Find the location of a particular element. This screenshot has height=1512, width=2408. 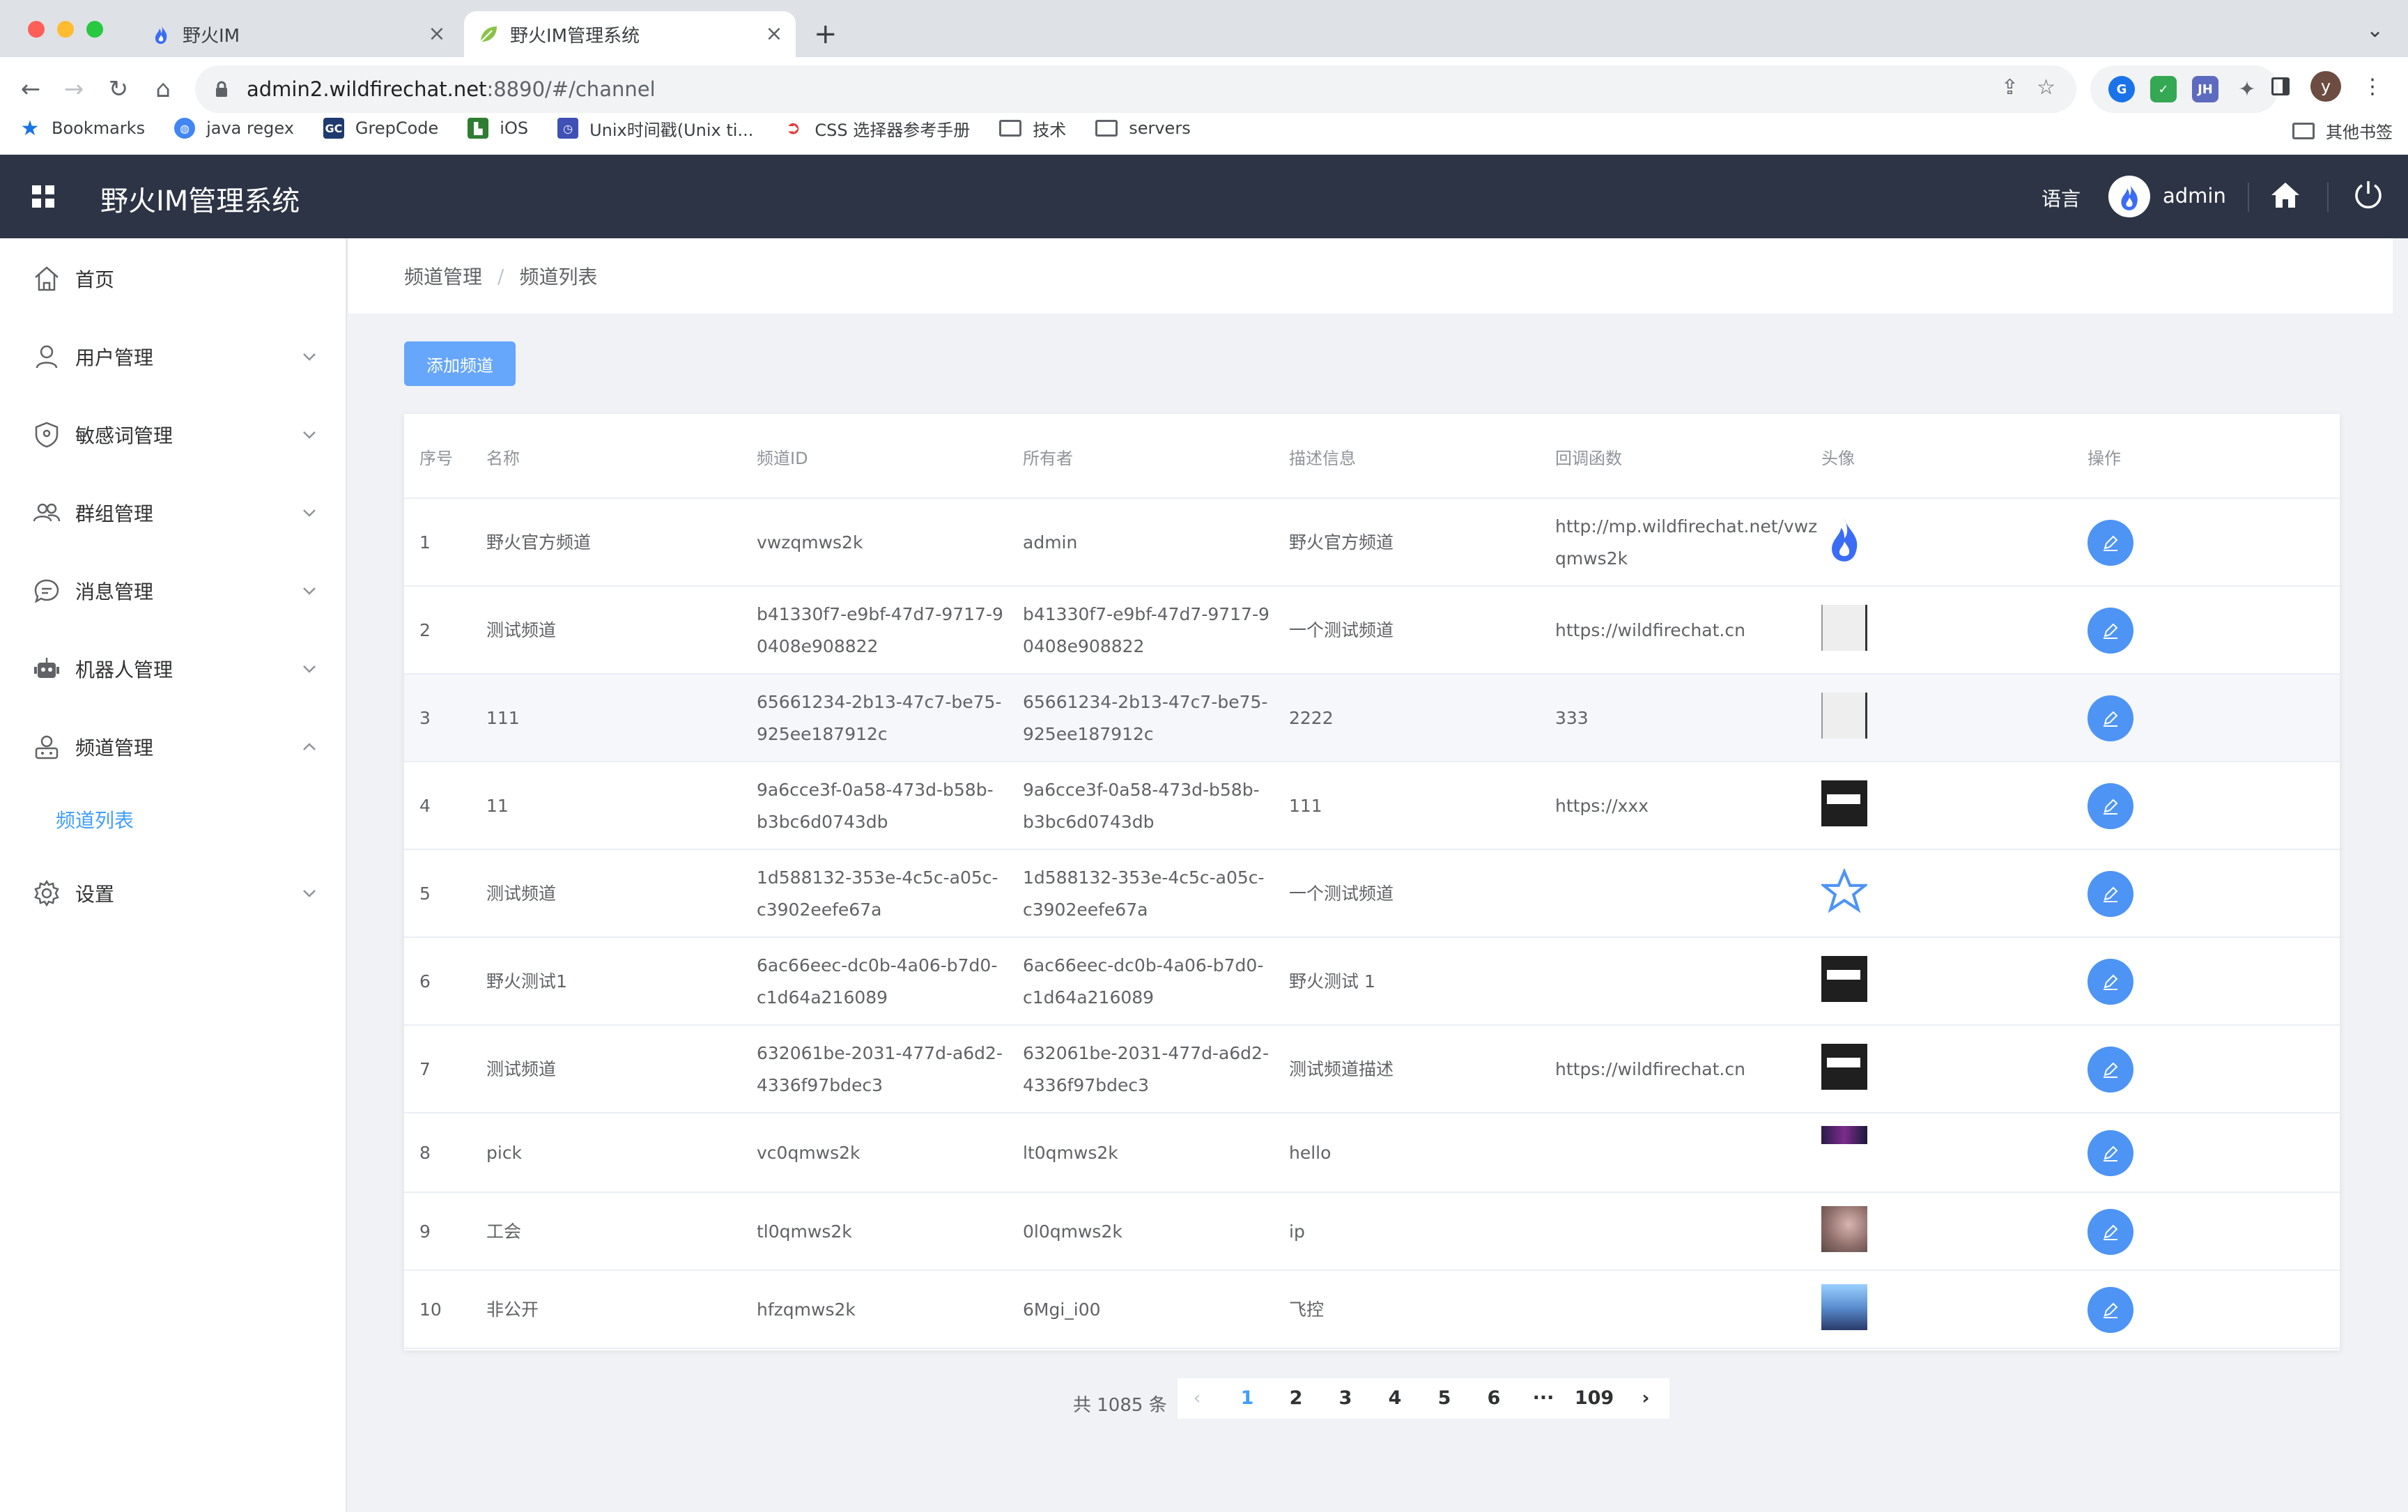

bookmark-item: GC GrepCode is located at coordinates (380, 128).